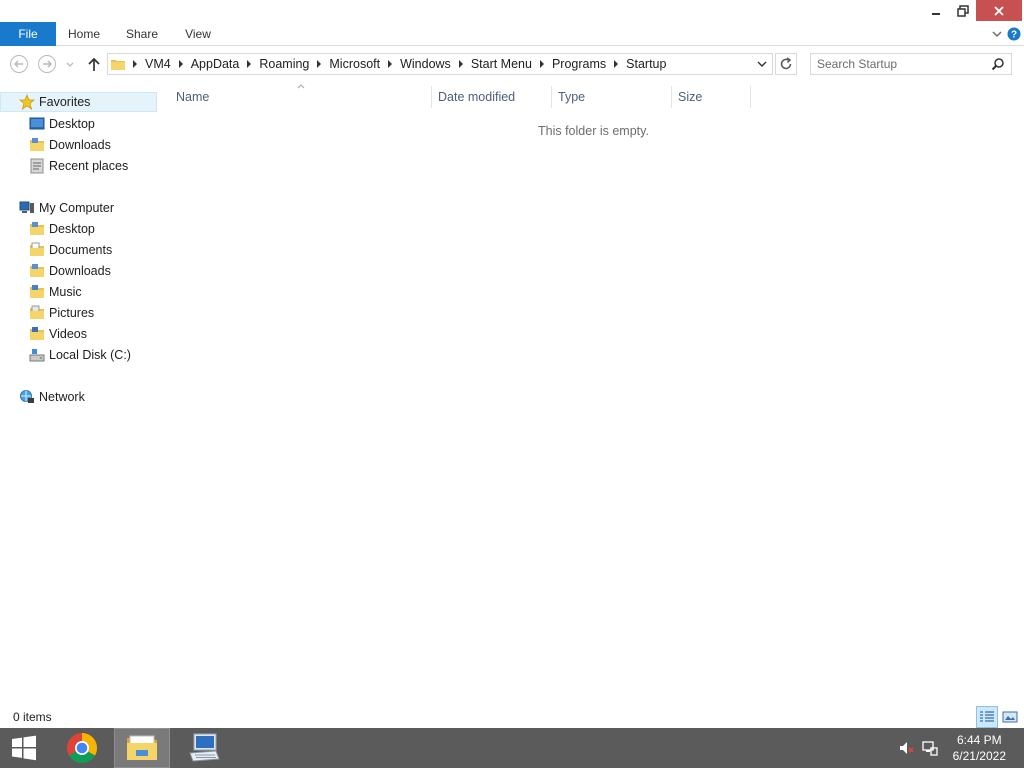  What do you see at coordinates (198, 34) in the screenshot?
I see `tab-view: View` at bounding box center [198, 34].